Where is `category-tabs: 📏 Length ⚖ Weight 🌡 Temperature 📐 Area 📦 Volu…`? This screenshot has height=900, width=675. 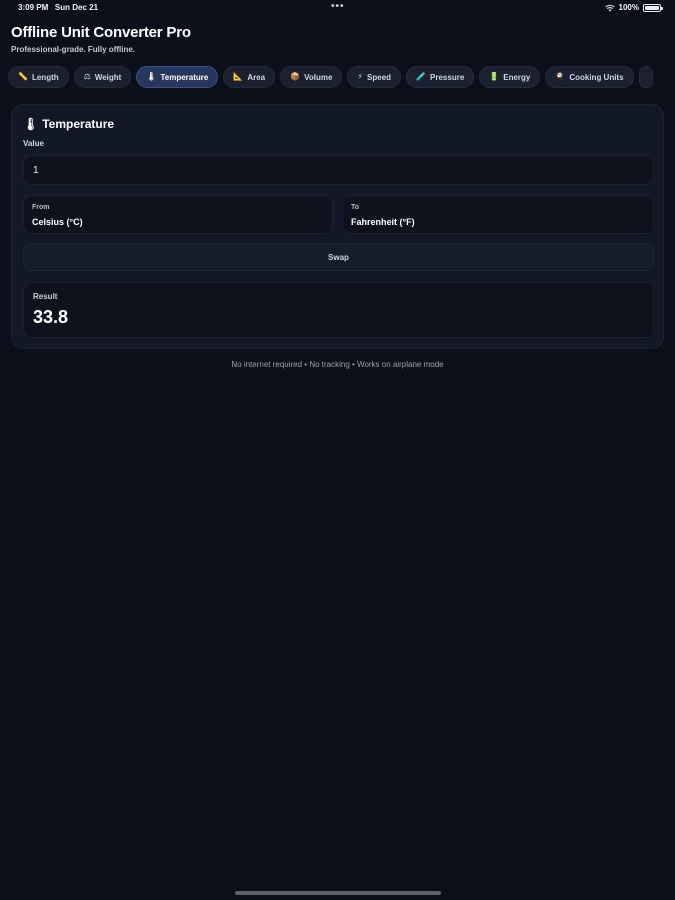 category-tabs: 📏 Length ⚖ Weight 🌡 Temperature 📐 Area 📦 Volu… is located at coordinates (341, 77).